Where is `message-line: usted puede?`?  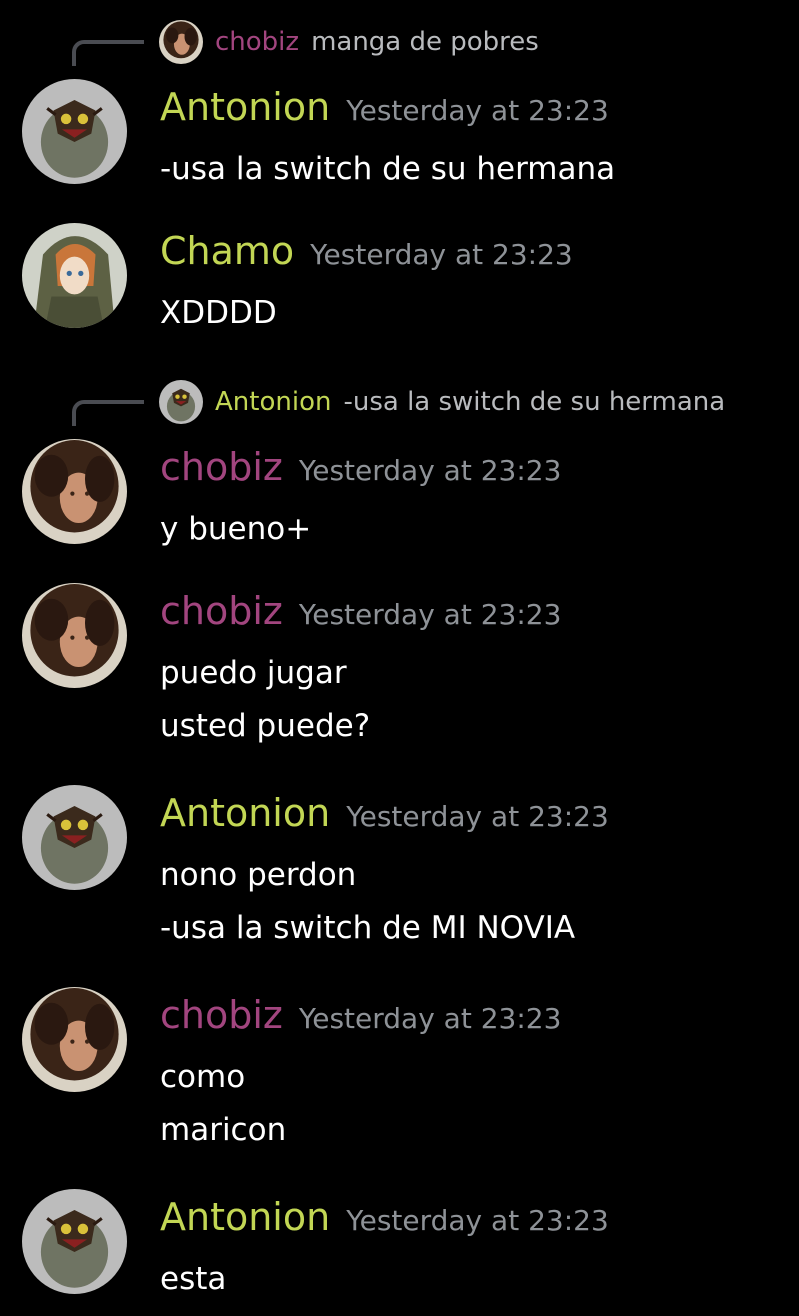
message-line: usted puede? is located at coordinates (265, 726).